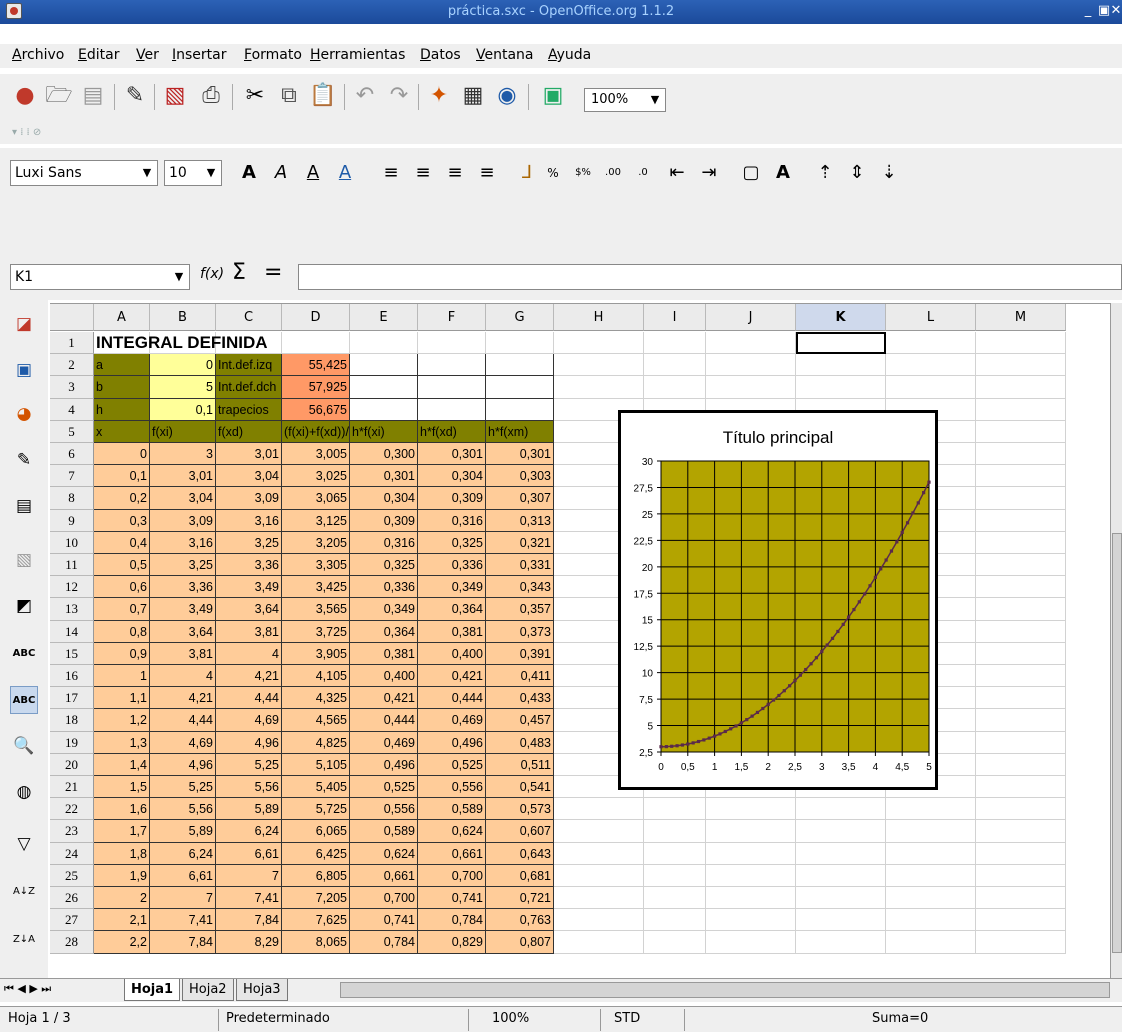  I want to click on cell-m5, so click(1021, 431).